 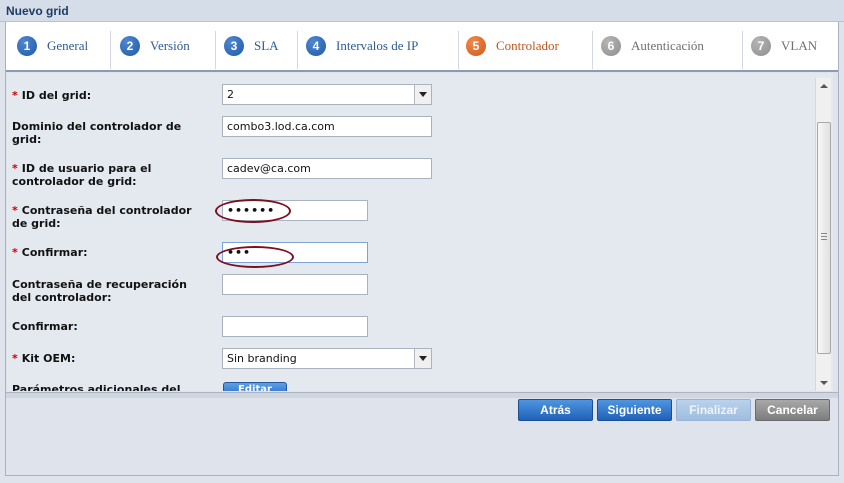 I want to click on oem-kit-select: Sin branding, so click(x=327, y=358).